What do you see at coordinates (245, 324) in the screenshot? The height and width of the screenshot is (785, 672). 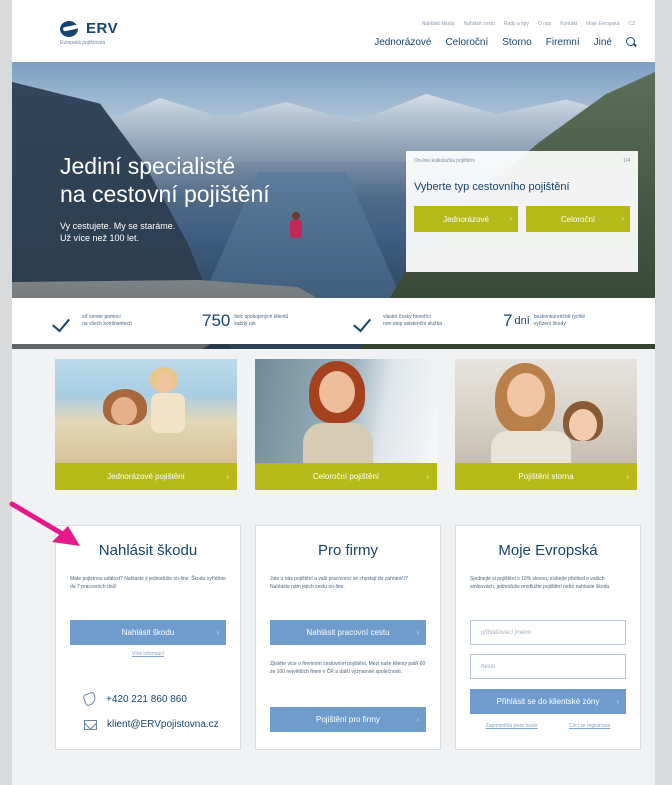 I see `stat-clients-line2: každý rok` at bounding box center [245, 324].